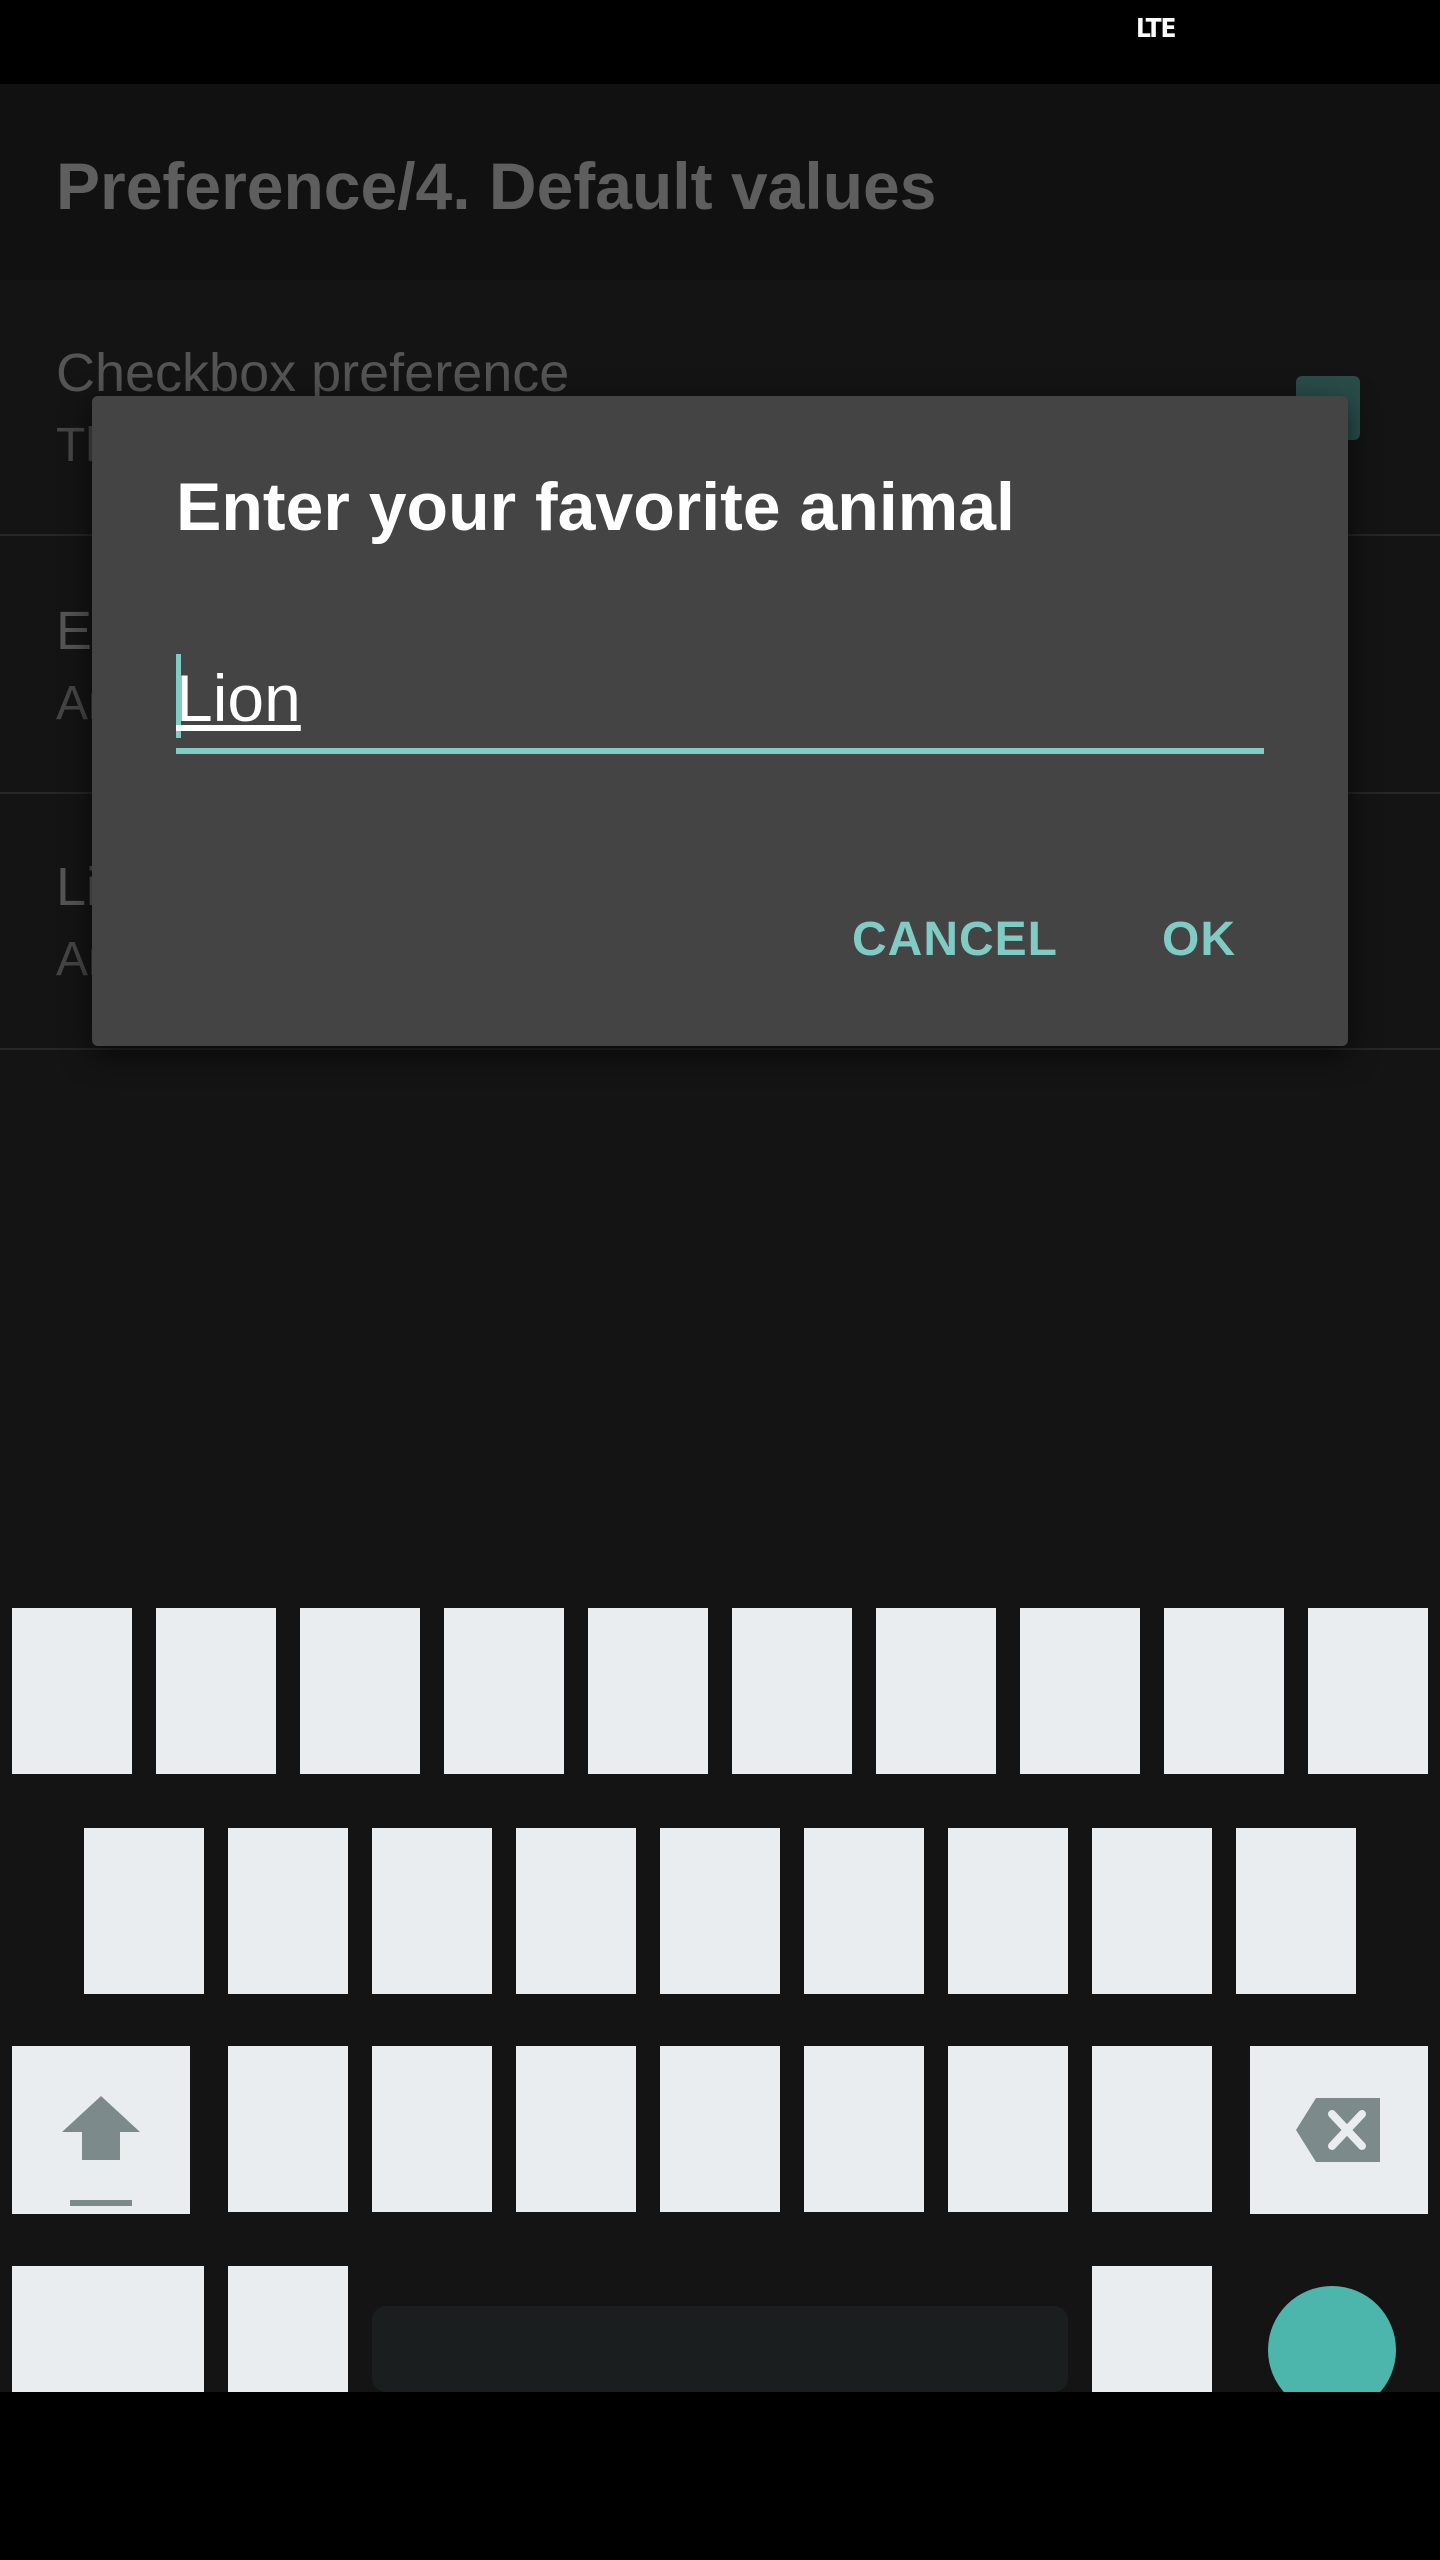 Image resolution: width=1440 pixels, height=2560 pixels. I want to click on shift-key, so click(101, 2130).